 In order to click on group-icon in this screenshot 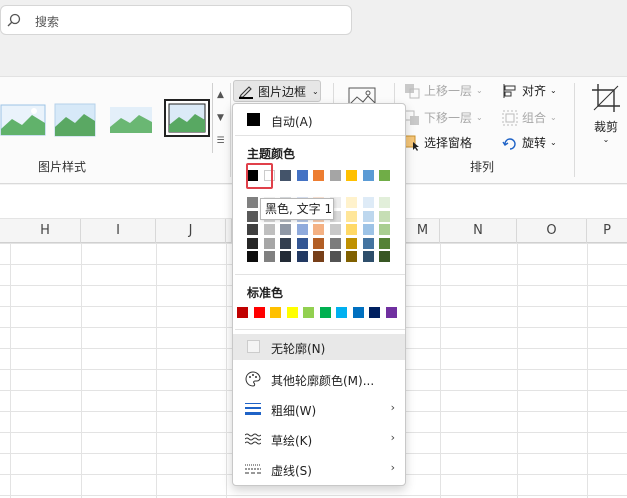, I will do `click(510, 117)`.